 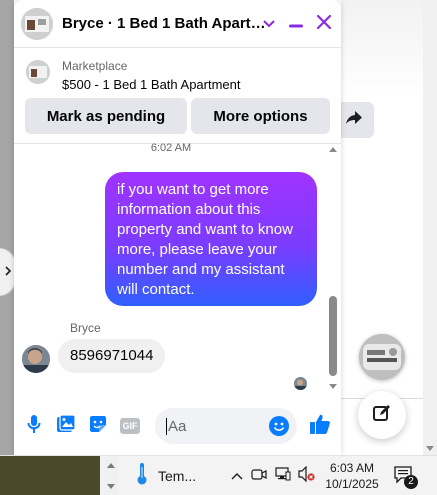 What do you see at coordinates (171, 148) in the screenshot?
I see `message-timestamp: 6:02 AM` at bounding box center [171, 148].